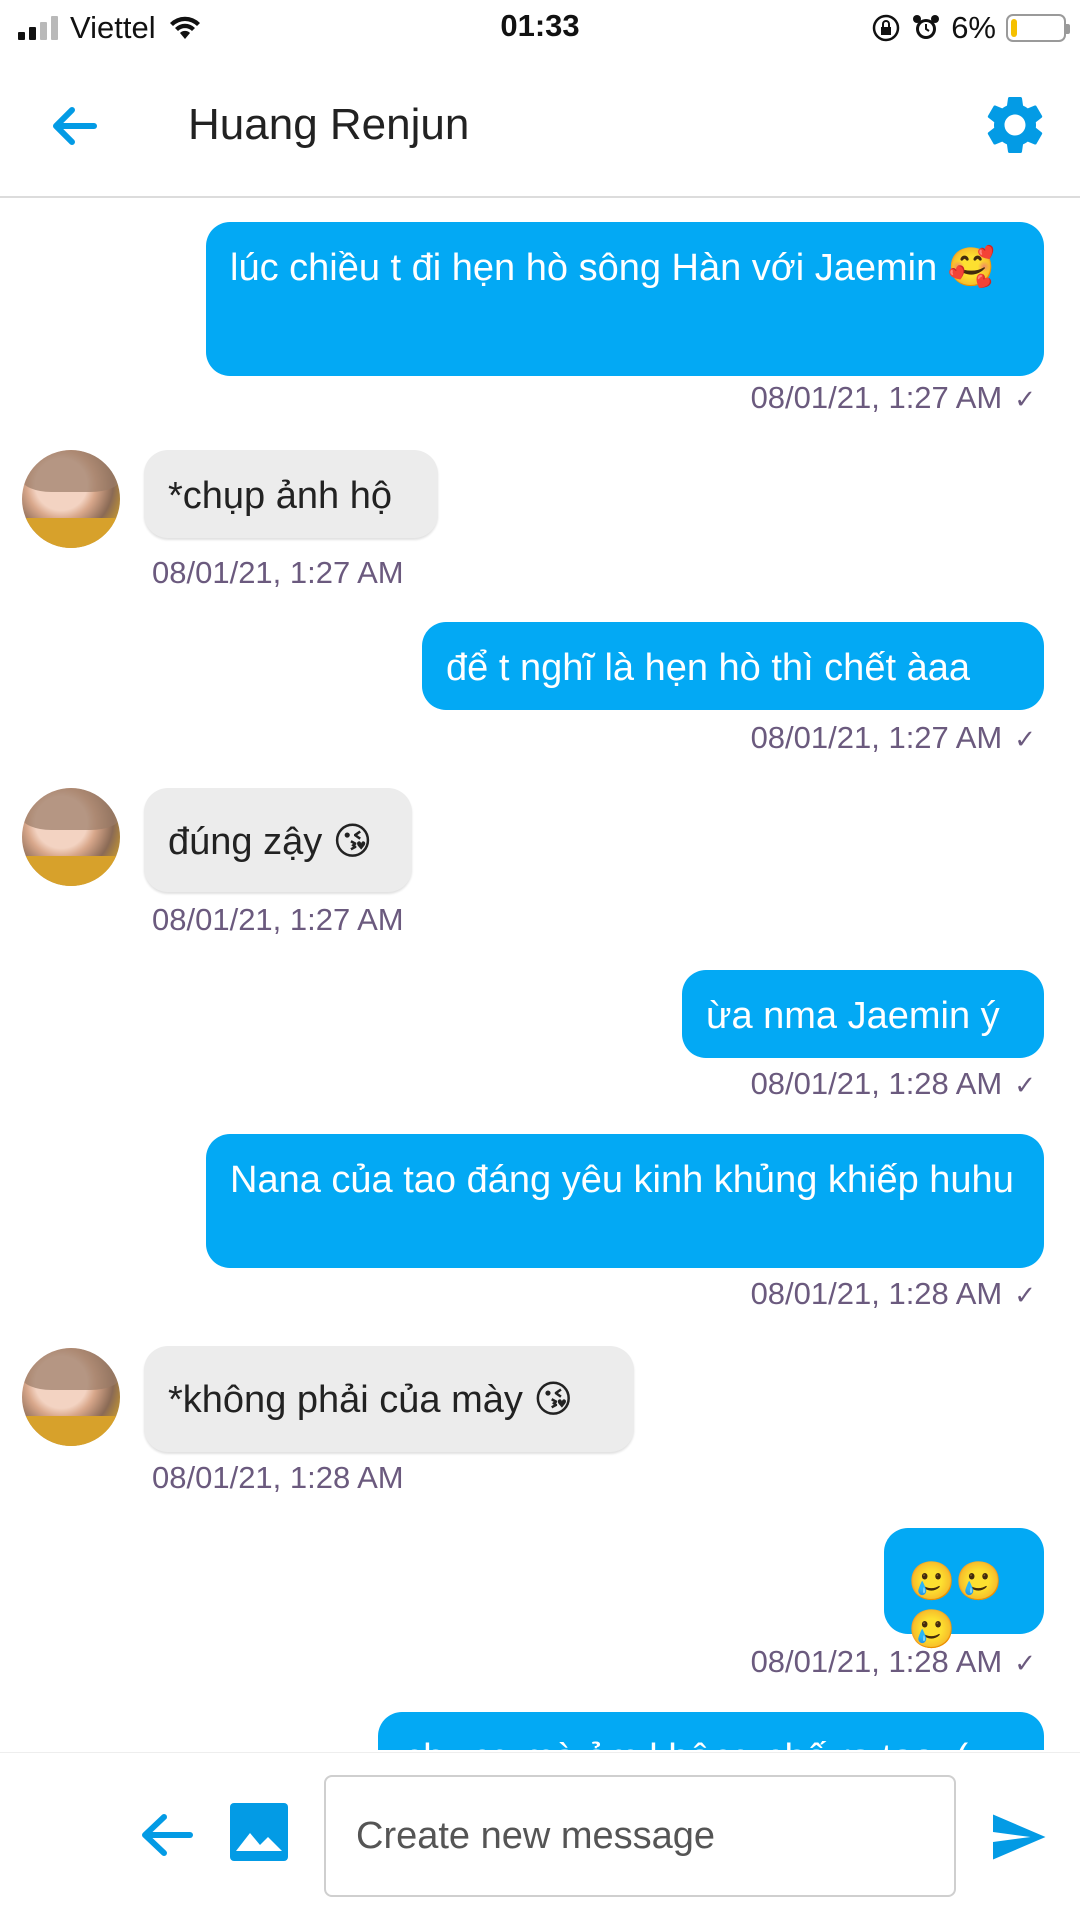 The image size is (1080, 1920). What do you see at coordinates (973, 27) in the screenshot?
I see `battery-percent: 6%` at bounding box center [973, 27].